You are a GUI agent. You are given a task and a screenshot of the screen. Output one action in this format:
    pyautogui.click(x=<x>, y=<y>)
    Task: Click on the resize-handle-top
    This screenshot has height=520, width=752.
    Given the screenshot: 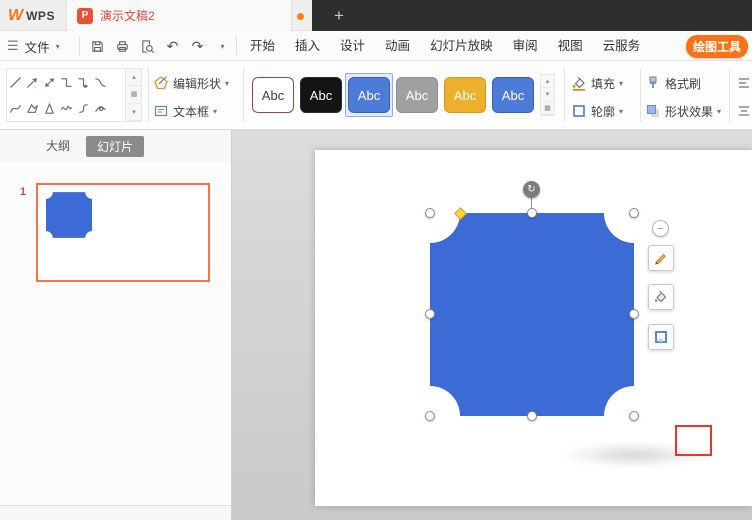 What is the action you would take?
    pyautogui.click(x=532, y=213)
    